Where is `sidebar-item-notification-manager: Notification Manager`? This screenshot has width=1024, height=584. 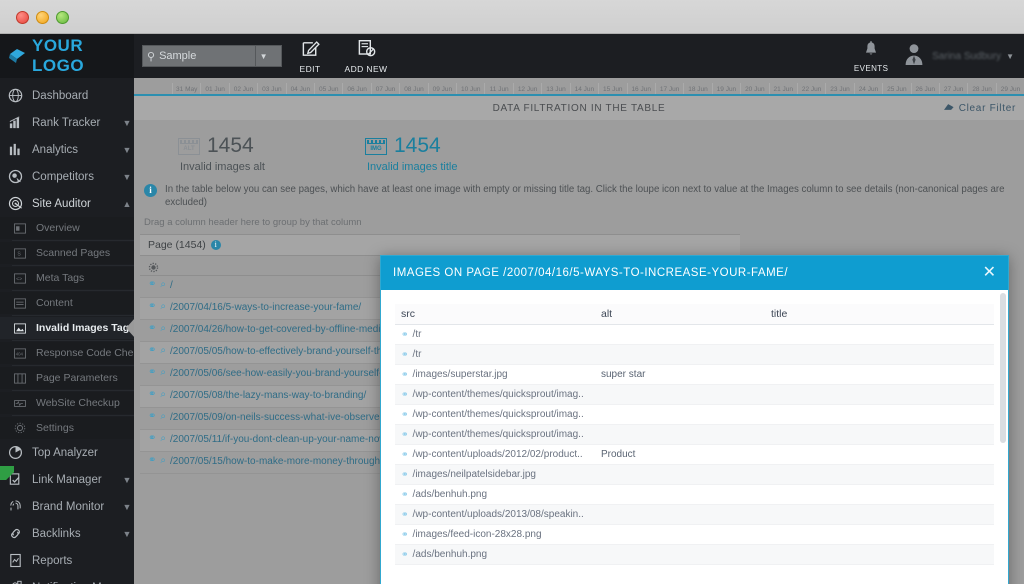 sidebar-item-notification-manager: Notification Manager is located at coordinates (67, 579).